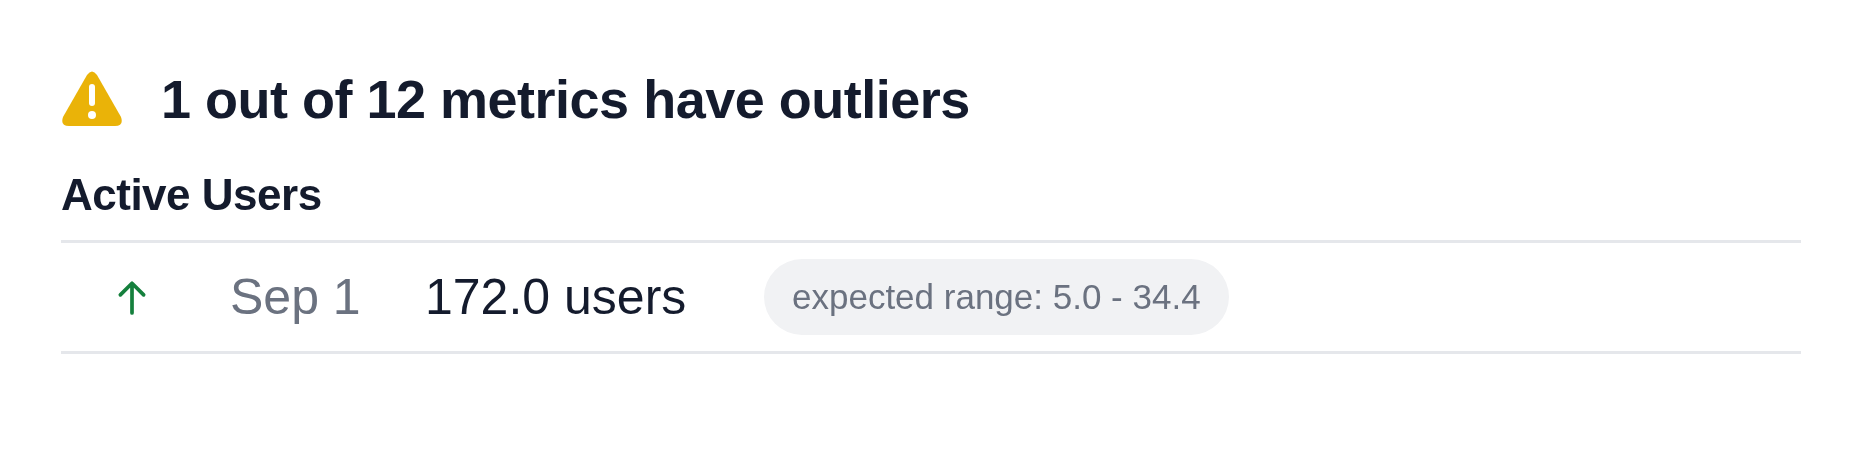 The image size is (1852, 474). I want to click on outlier-date: Sep 1, so click(296, 297).